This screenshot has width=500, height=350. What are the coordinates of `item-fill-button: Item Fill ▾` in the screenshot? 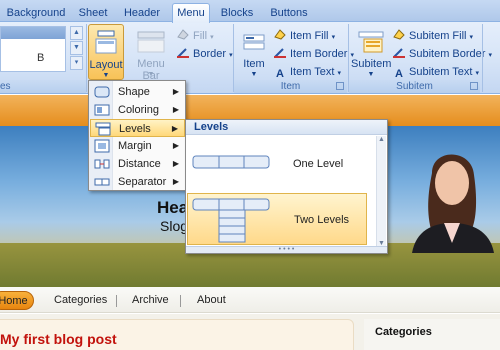 It's located at (304, 36).